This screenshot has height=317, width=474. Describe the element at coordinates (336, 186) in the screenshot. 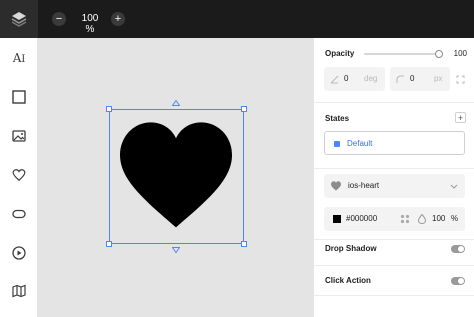

I see `heart-icon` at that location.